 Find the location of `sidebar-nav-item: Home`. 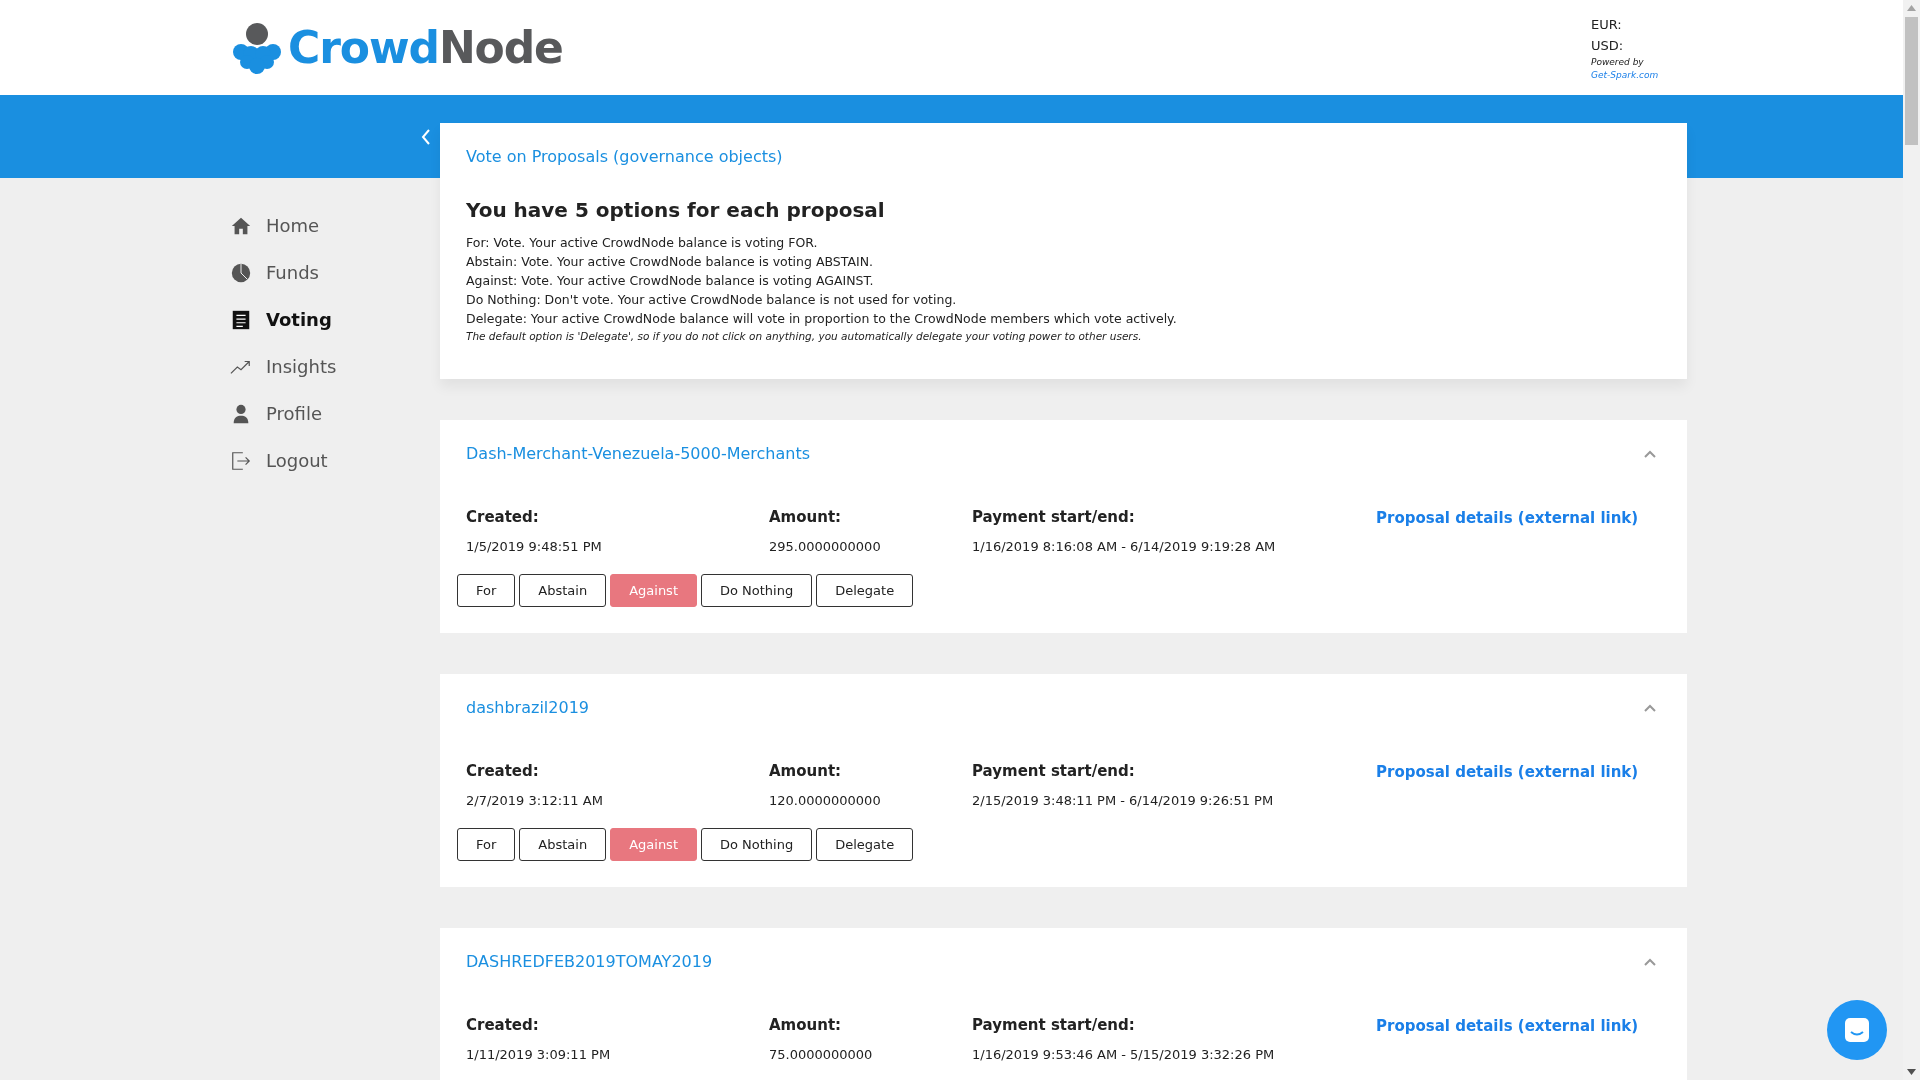

sidebar-nav-item: Home is located at coordinates (335, 225).